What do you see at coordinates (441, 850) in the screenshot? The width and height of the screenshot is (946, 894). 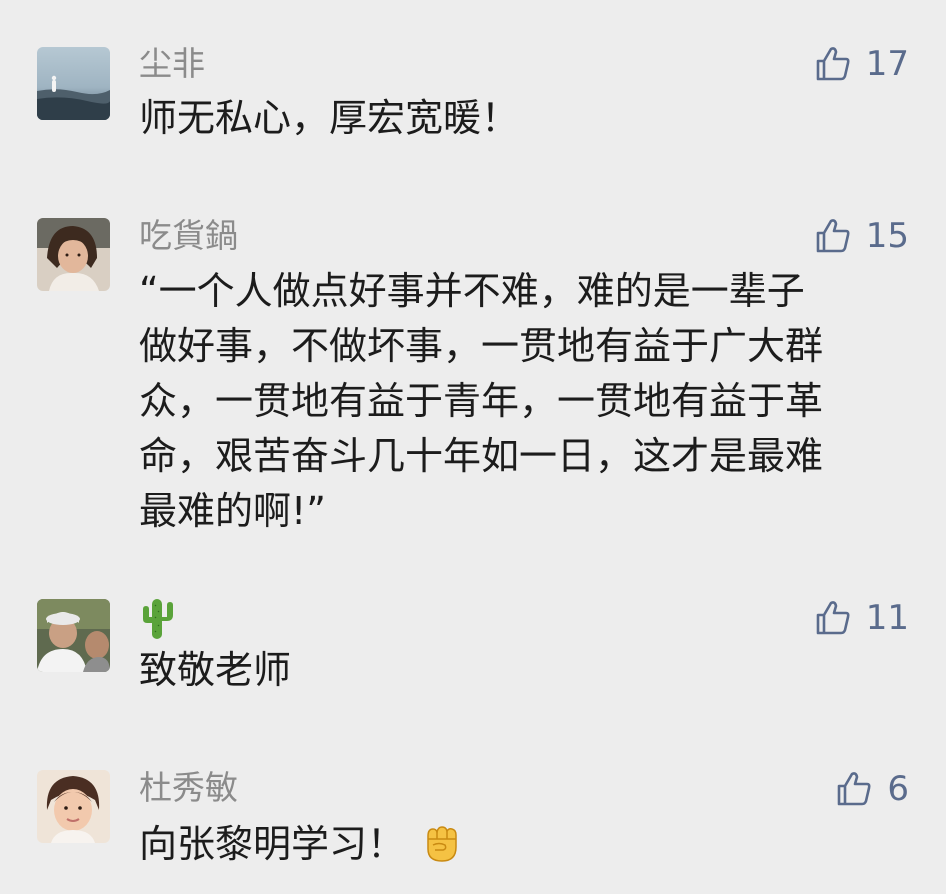 I see `raised-fist-emoji` at bounding box center [441, 850].